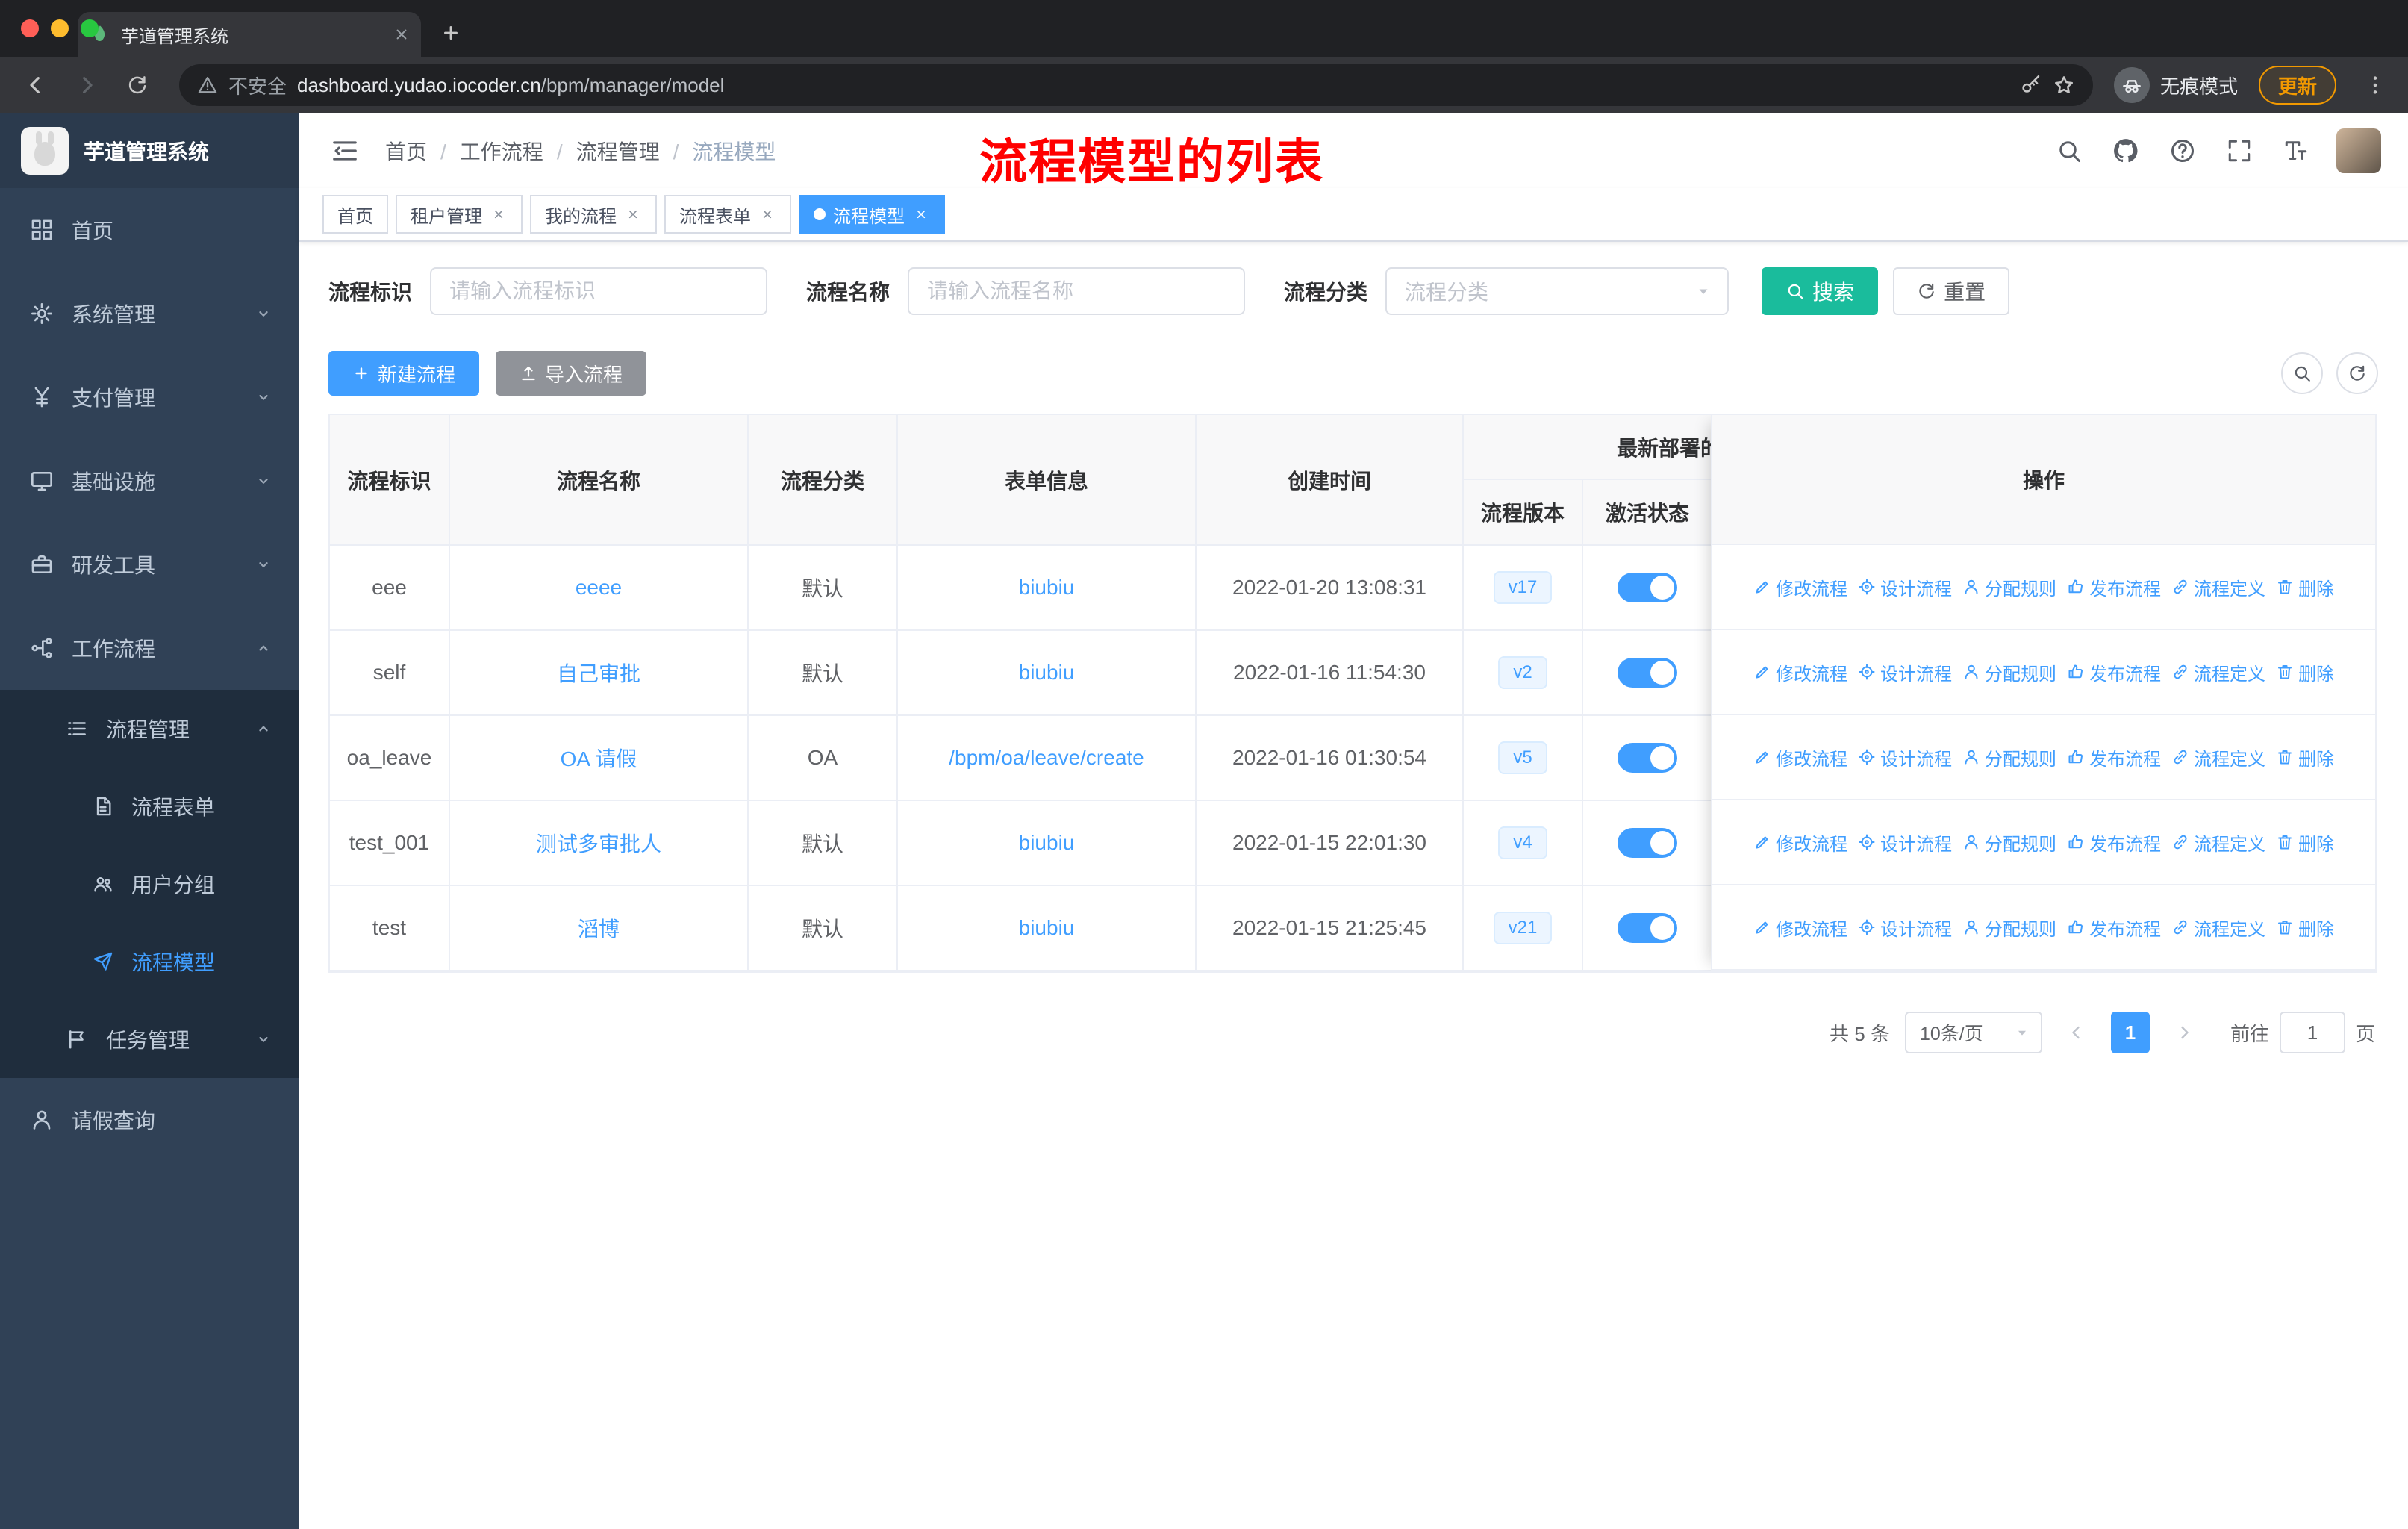 The height and width of the screenshot is (1529, 2408). I want to click on tag-my-process: 我的流程, so click(593, 215).